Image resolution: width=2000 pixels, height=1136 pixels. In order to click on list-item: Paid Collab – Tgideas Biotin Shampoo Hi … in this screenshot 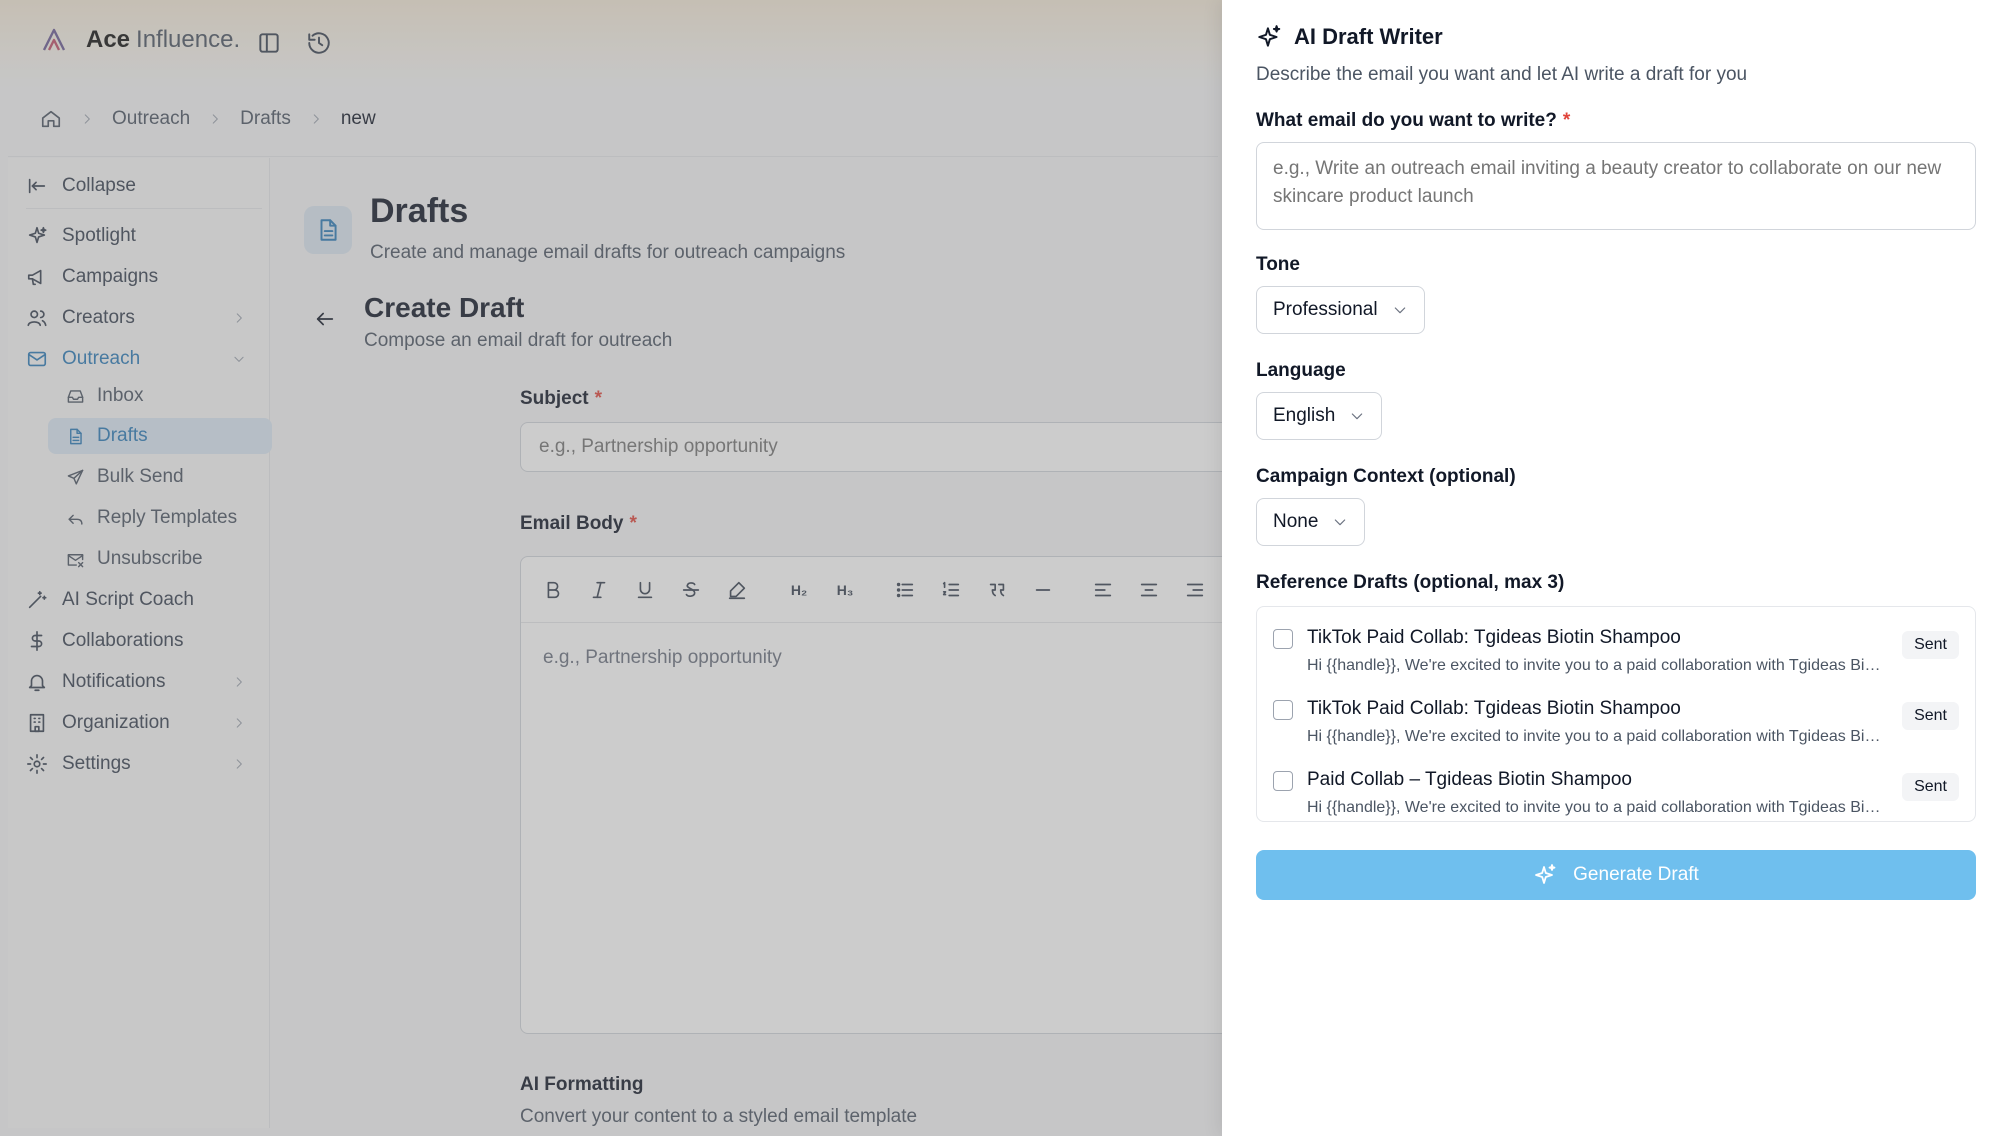, I will do `click(1616, 786)`.